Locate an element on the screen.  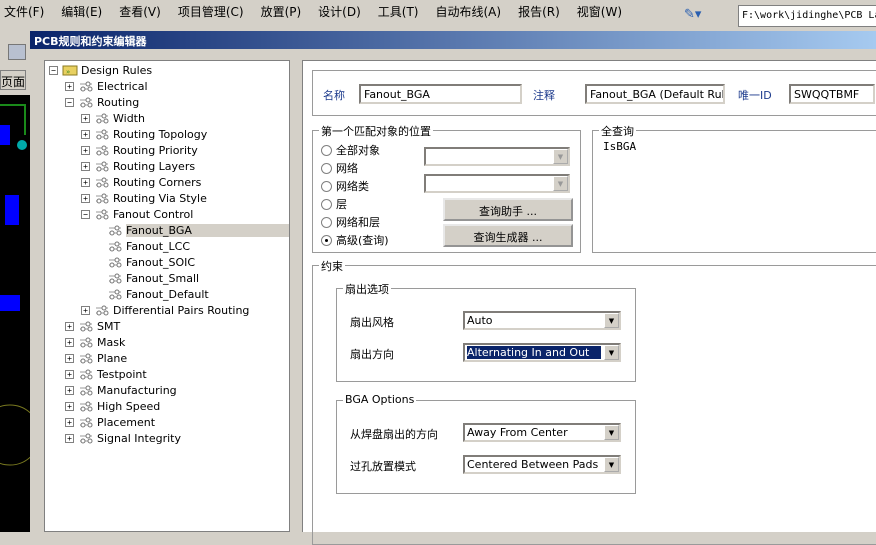
tree-item: + Plane is located at coordinates (96, 358).